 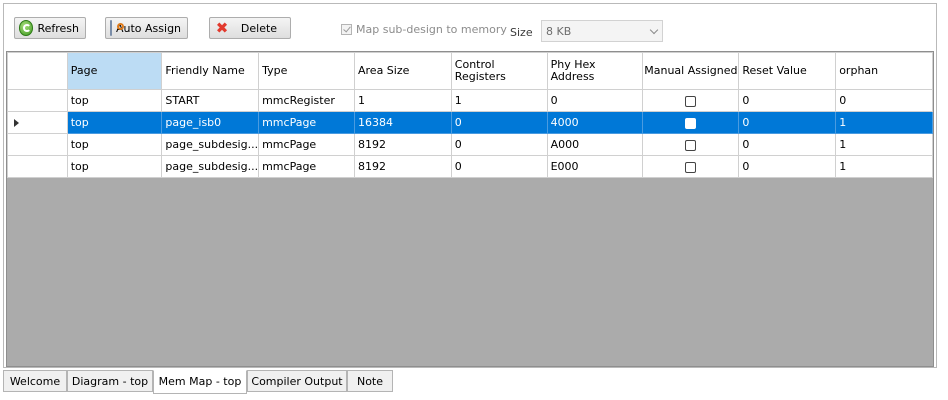 I want to click on row-header-corner, so click(x=37, y=71).